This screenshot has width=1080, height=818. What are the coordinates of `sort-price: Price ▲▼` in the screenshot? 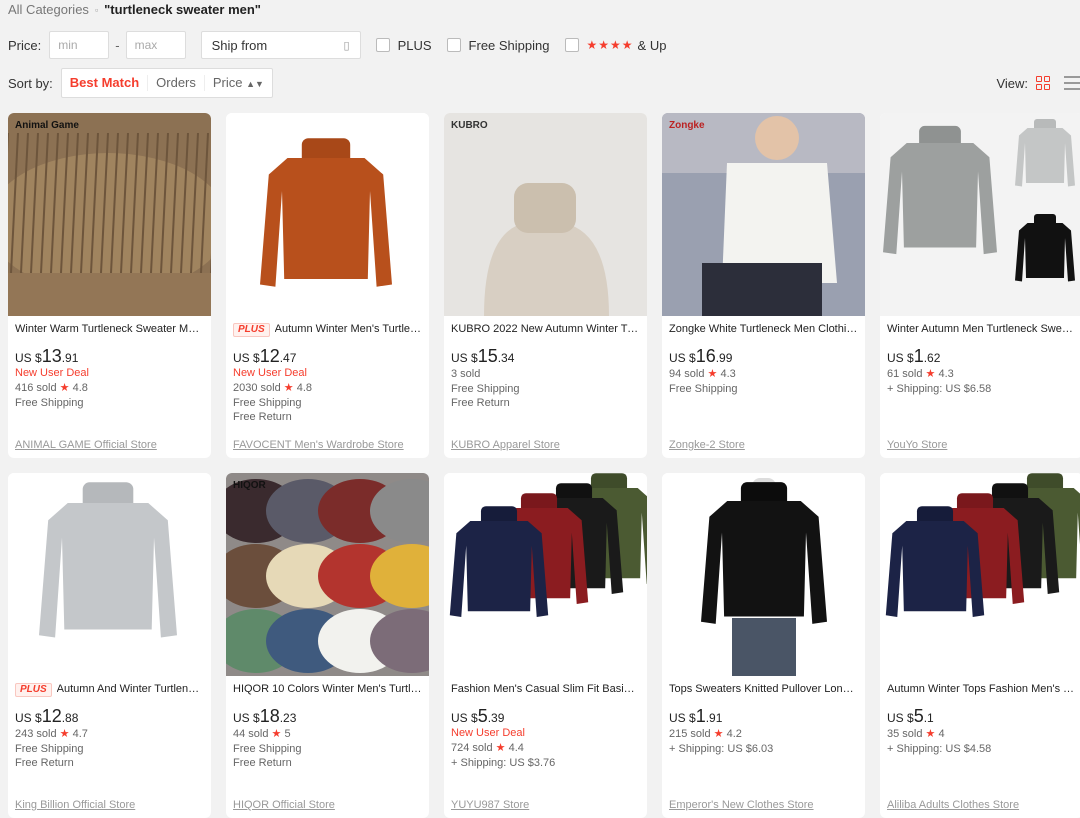 It's located at (238, 83).